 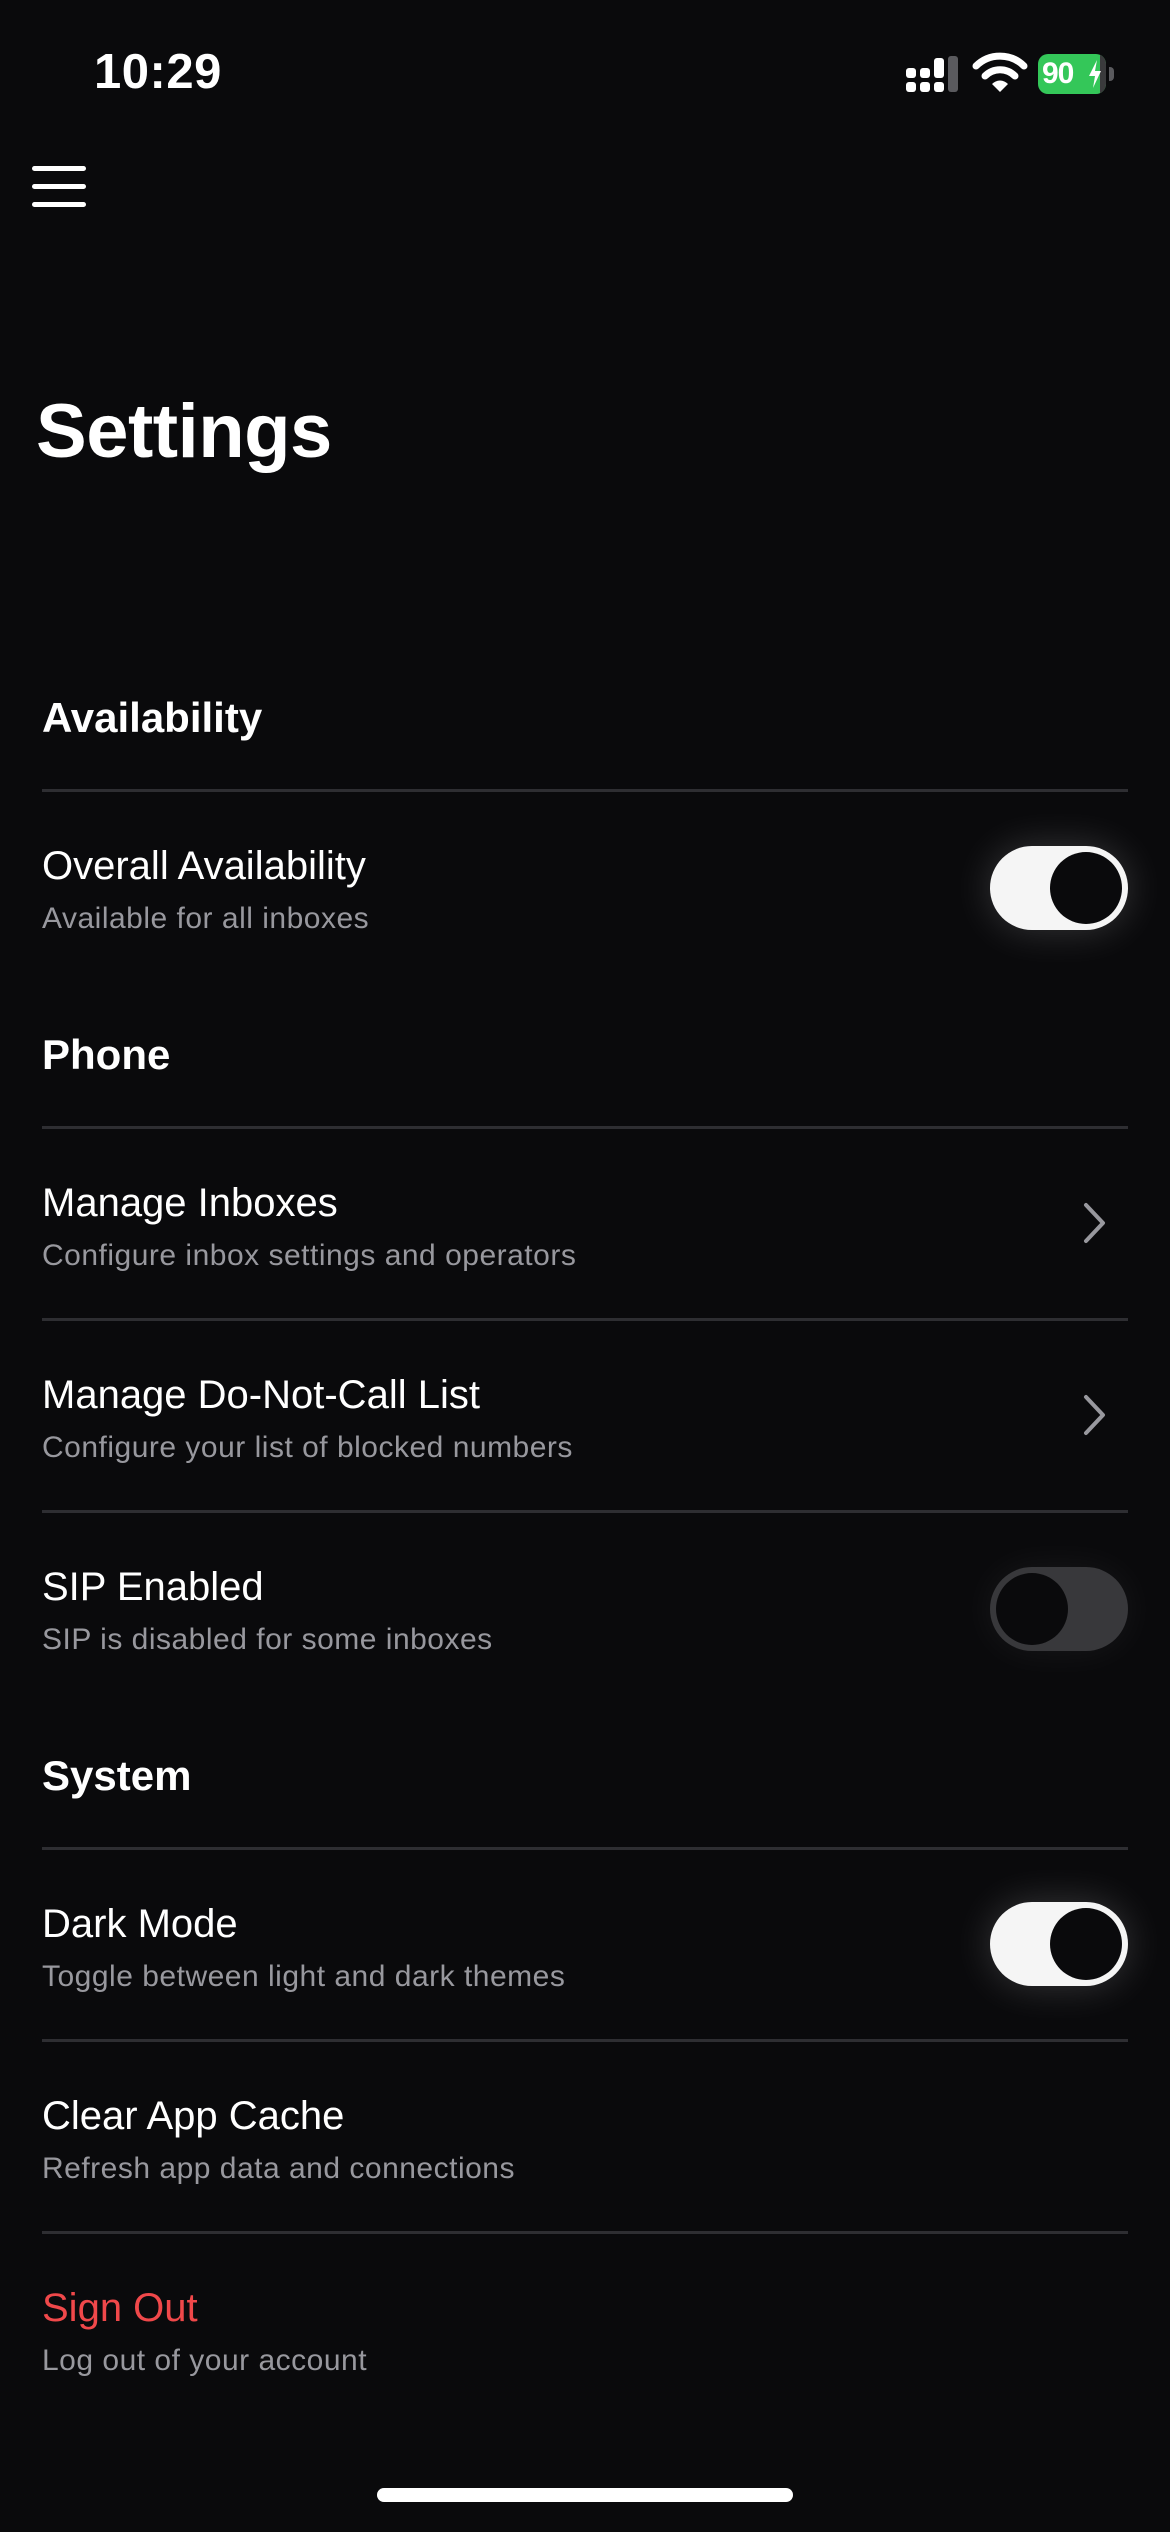 I want to click on sign-out-label: Sign Out, so click(x=120, y=2308).